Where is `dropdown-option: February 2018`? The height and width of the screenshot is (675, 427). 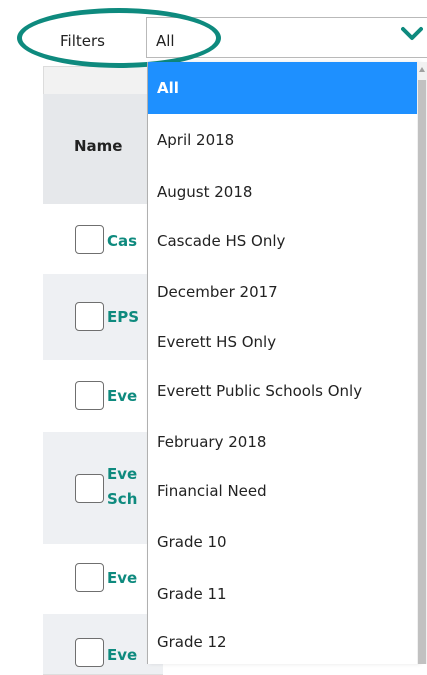
dropdown-option: February 2018 is located at coordinates (283, 442).